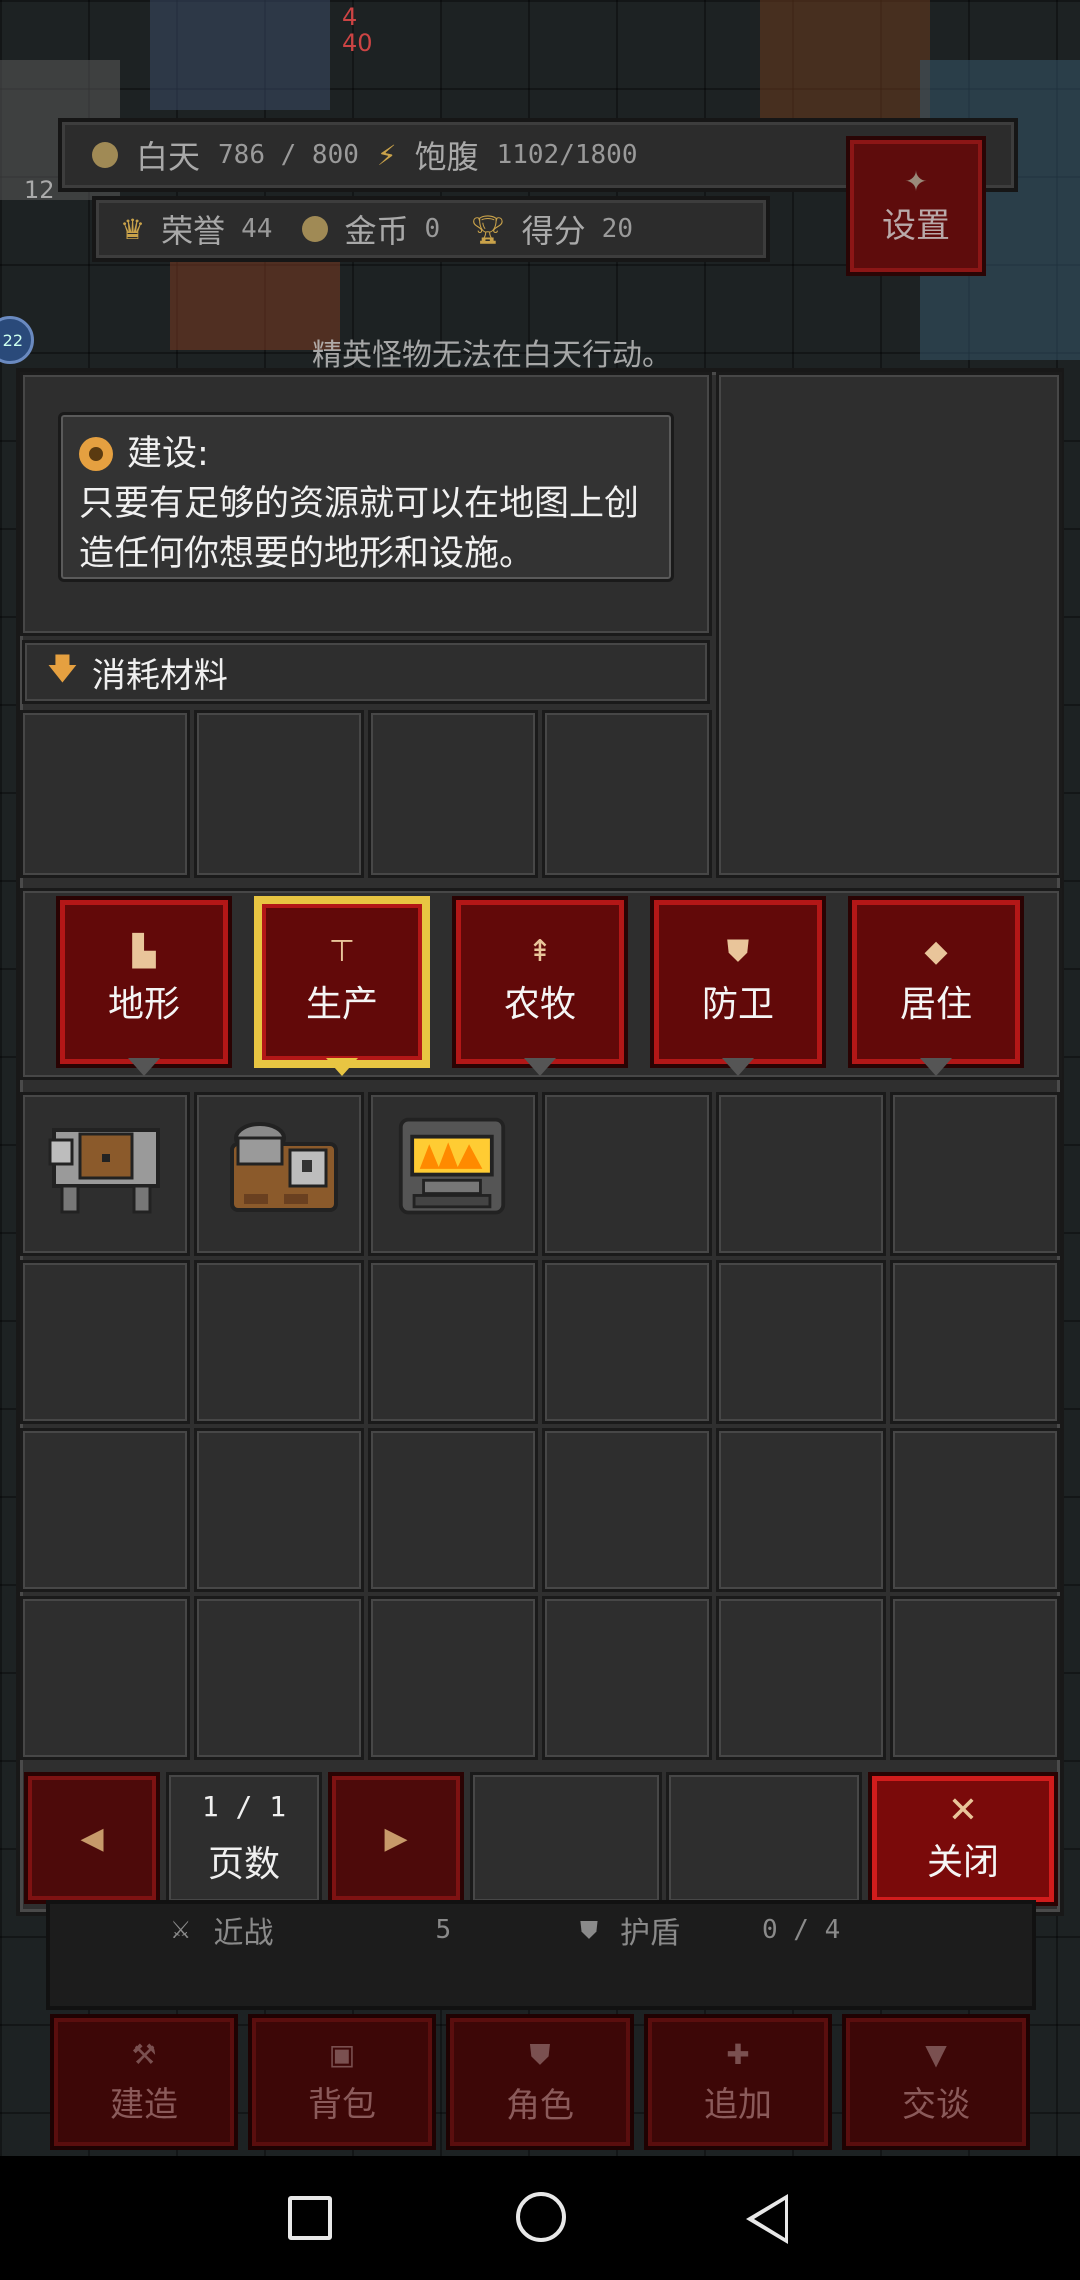 This screenshot has height=2280, width=1080. I want to click on shield-stat-icon: ⛊, so click(589, 1930).